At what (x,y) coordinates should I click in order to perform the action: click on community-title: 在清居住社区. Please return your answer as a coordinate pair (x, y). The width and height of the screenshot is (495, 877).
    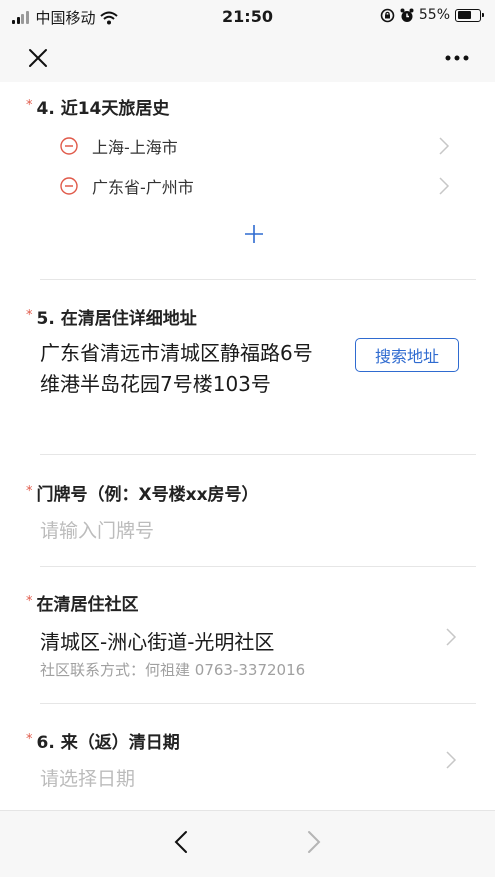
    Looking at the image, I should click on (87, 605).